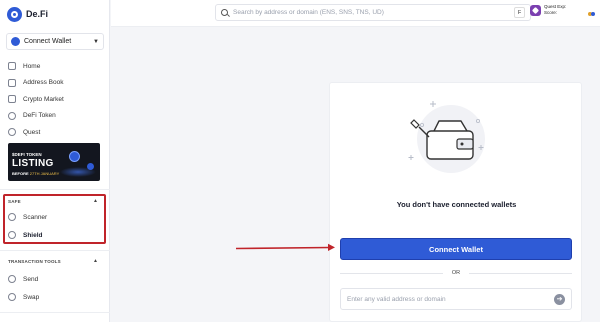  What do you see at coordinates (12, 297) in the screenshot?
I see `swap-icon` at bounding box center [12, 297].